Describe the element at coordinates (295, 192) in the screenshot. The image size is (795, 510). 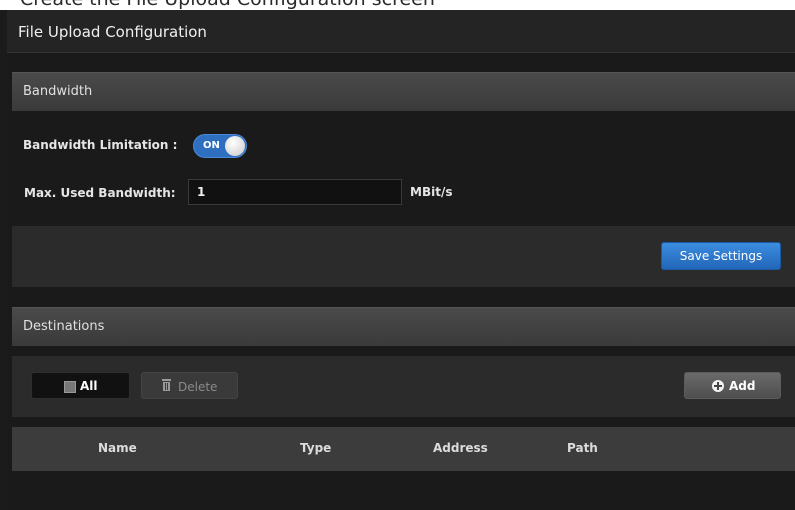
I see `max-bandwidth-input` at that location.